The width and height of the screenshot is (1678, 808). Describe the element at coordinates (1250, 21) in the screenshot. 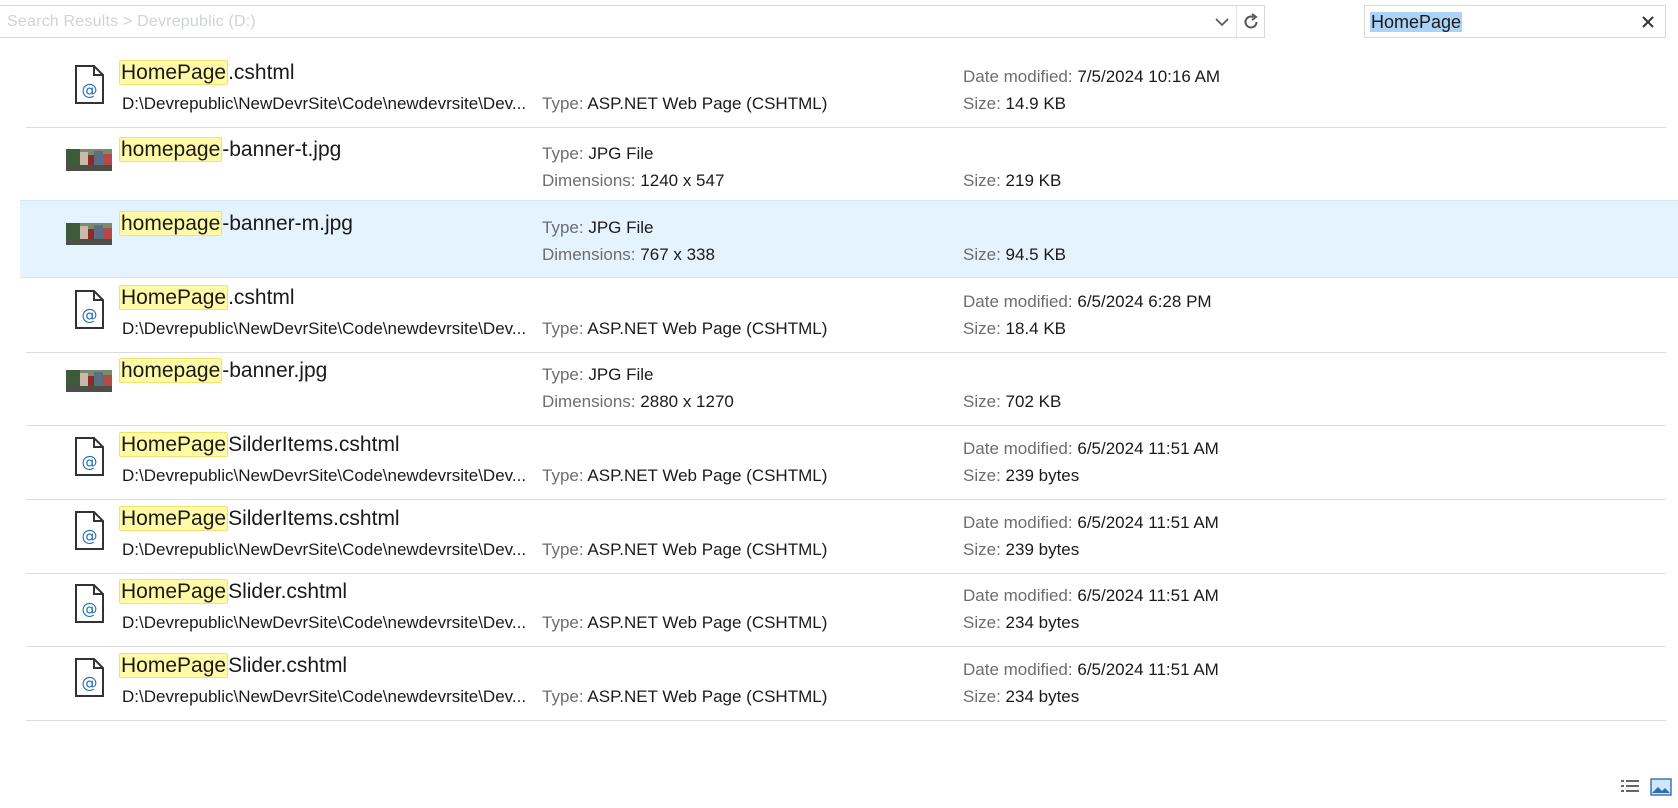

I see `refresh-icon` at that location.